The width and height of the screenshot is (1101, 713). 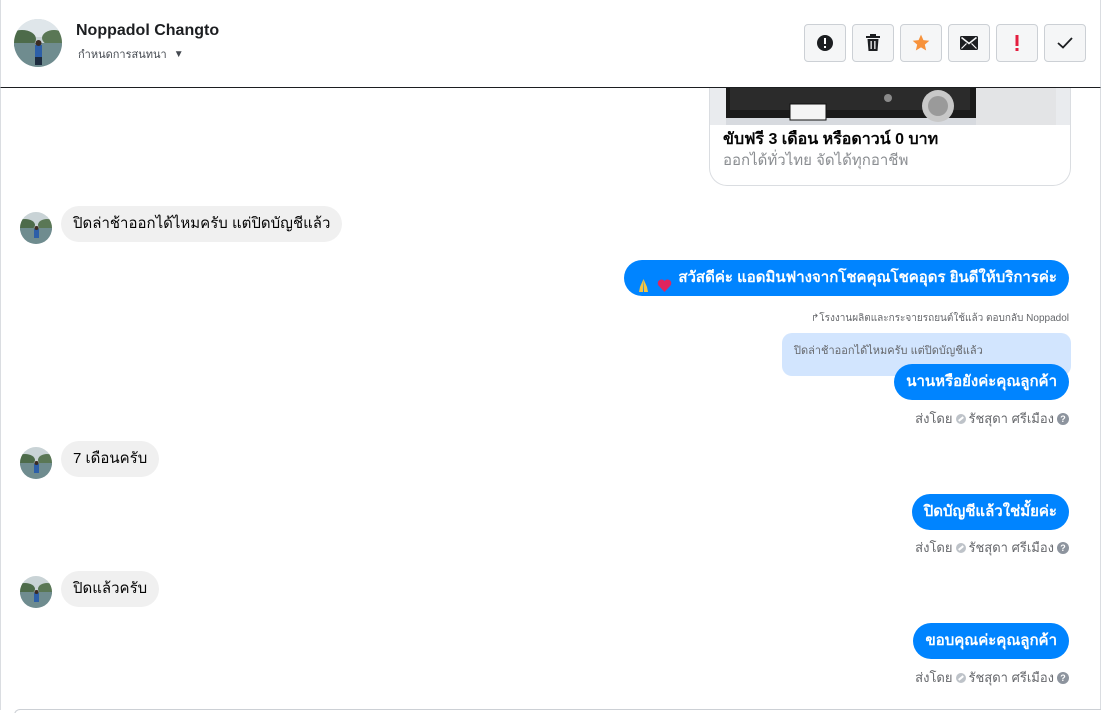 I want to click on done-button, so click(x=1065, y=43).